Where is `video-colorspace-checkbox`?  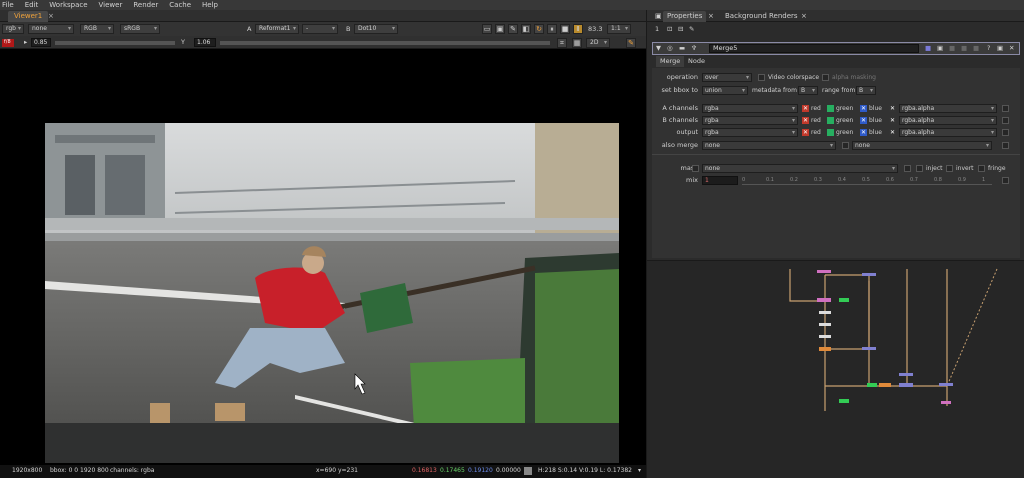 video-colorspace-checkbox is located at coordinates (761, 77).